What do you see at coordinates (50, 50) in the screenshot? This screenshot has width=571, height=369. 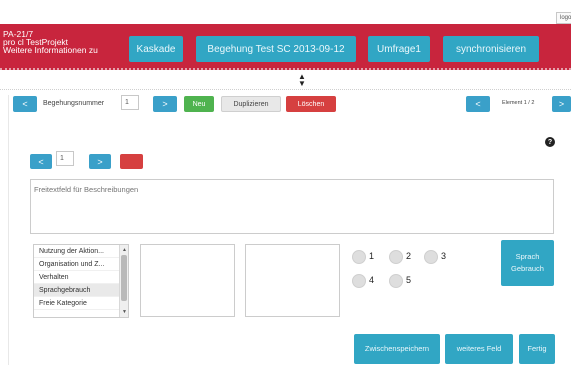 I see `more-info-link: Weitere Informationen zu` at bounding box center [50, 50].